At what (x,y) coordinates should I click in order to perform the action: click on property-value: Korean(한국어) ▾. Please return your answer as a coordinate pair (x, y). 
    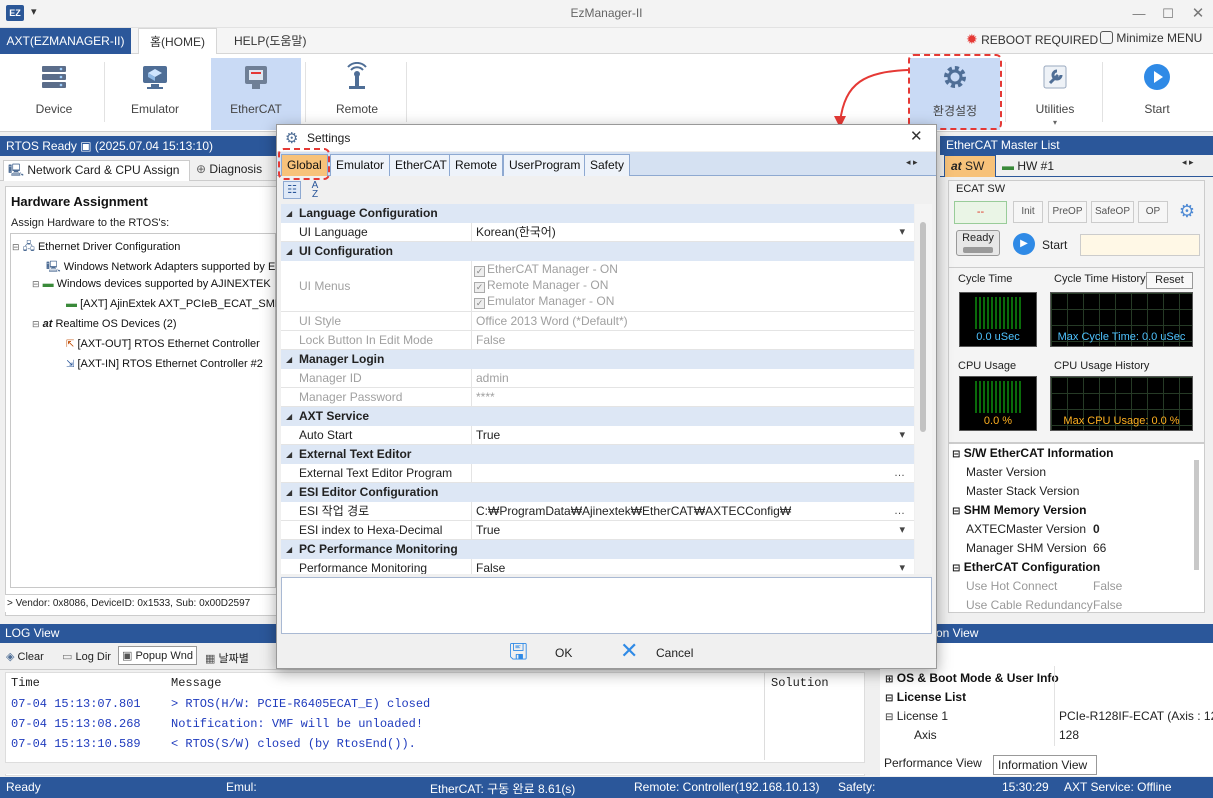
    Looking at the image, I should click on (691, 232).